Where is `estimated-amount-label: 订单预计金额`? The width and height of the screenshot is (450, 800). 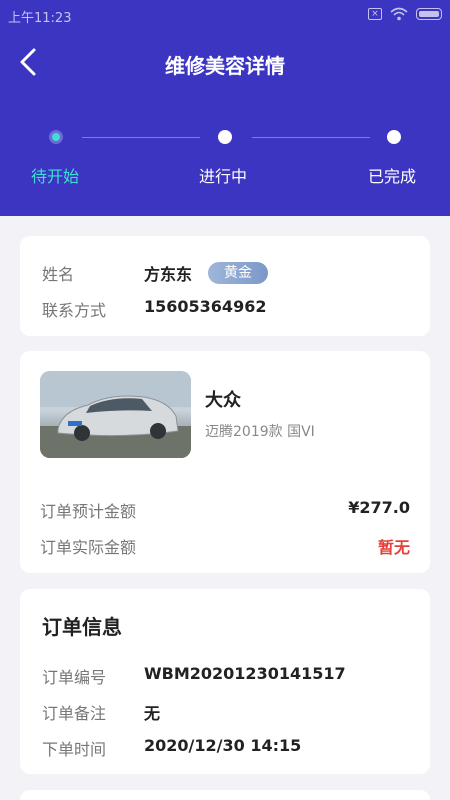
estimated-amount-label: 订单预计金额 is located at coordinates (88, 511).